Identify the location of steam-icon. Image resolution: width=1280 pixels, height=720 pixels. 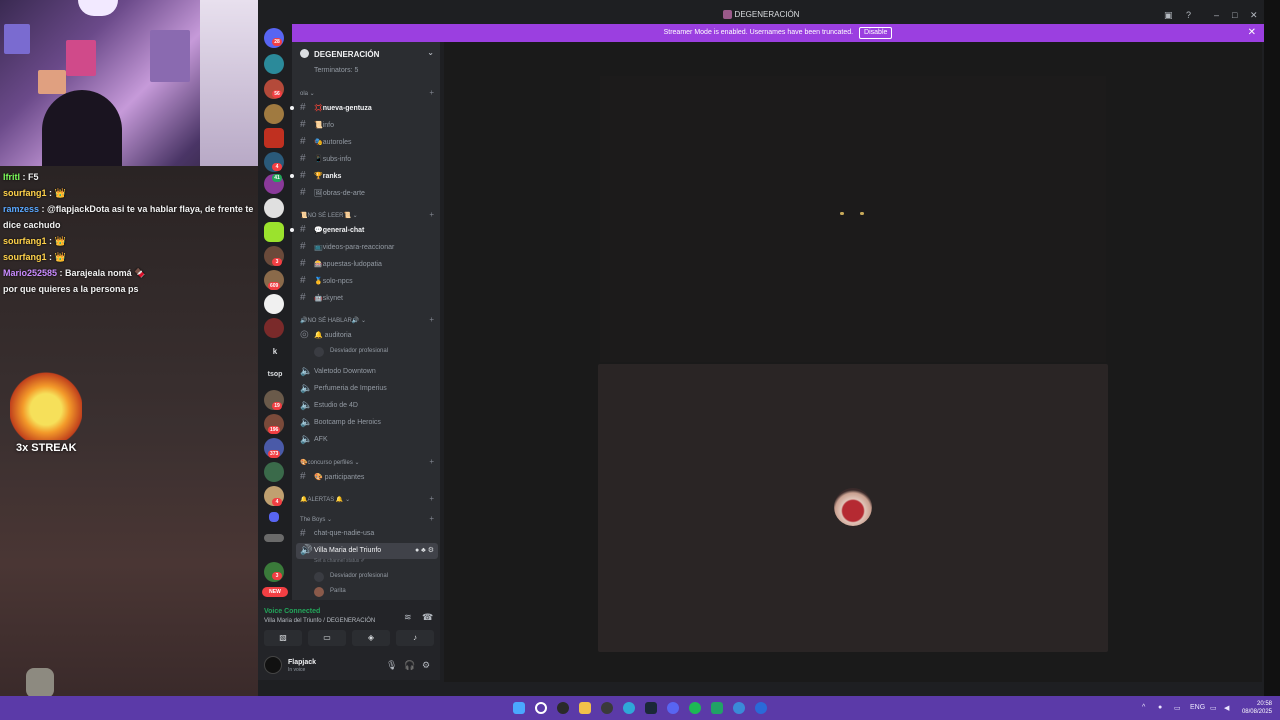
(651, 708).